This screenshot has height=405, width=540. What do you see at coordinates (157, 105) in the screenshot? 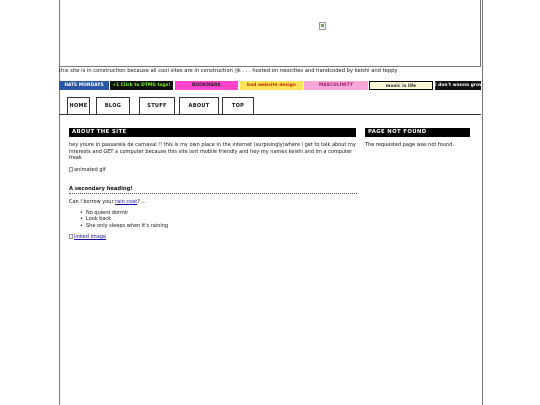
I see `tab-stuff: STUFF` at bounding box center [157, 105].